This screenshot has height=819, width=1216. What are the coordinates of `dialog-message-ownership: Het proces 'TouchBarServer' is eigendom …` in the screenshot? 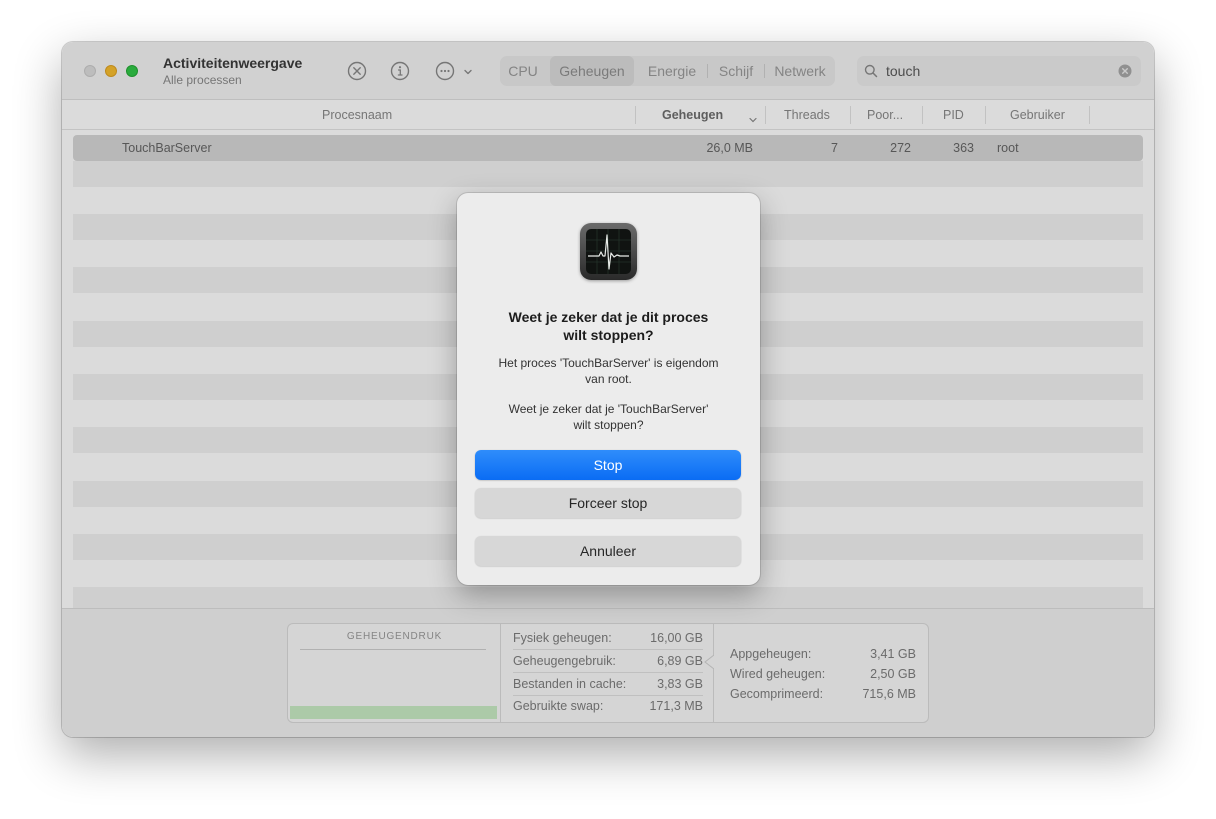 It's located at (608, 371).